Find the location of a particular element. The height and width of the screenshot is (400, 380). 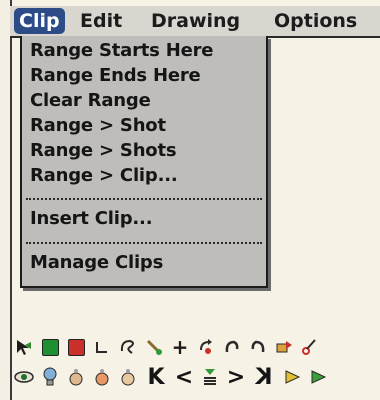

tool-row-2: K < > K is located at coordinates (196, 379).